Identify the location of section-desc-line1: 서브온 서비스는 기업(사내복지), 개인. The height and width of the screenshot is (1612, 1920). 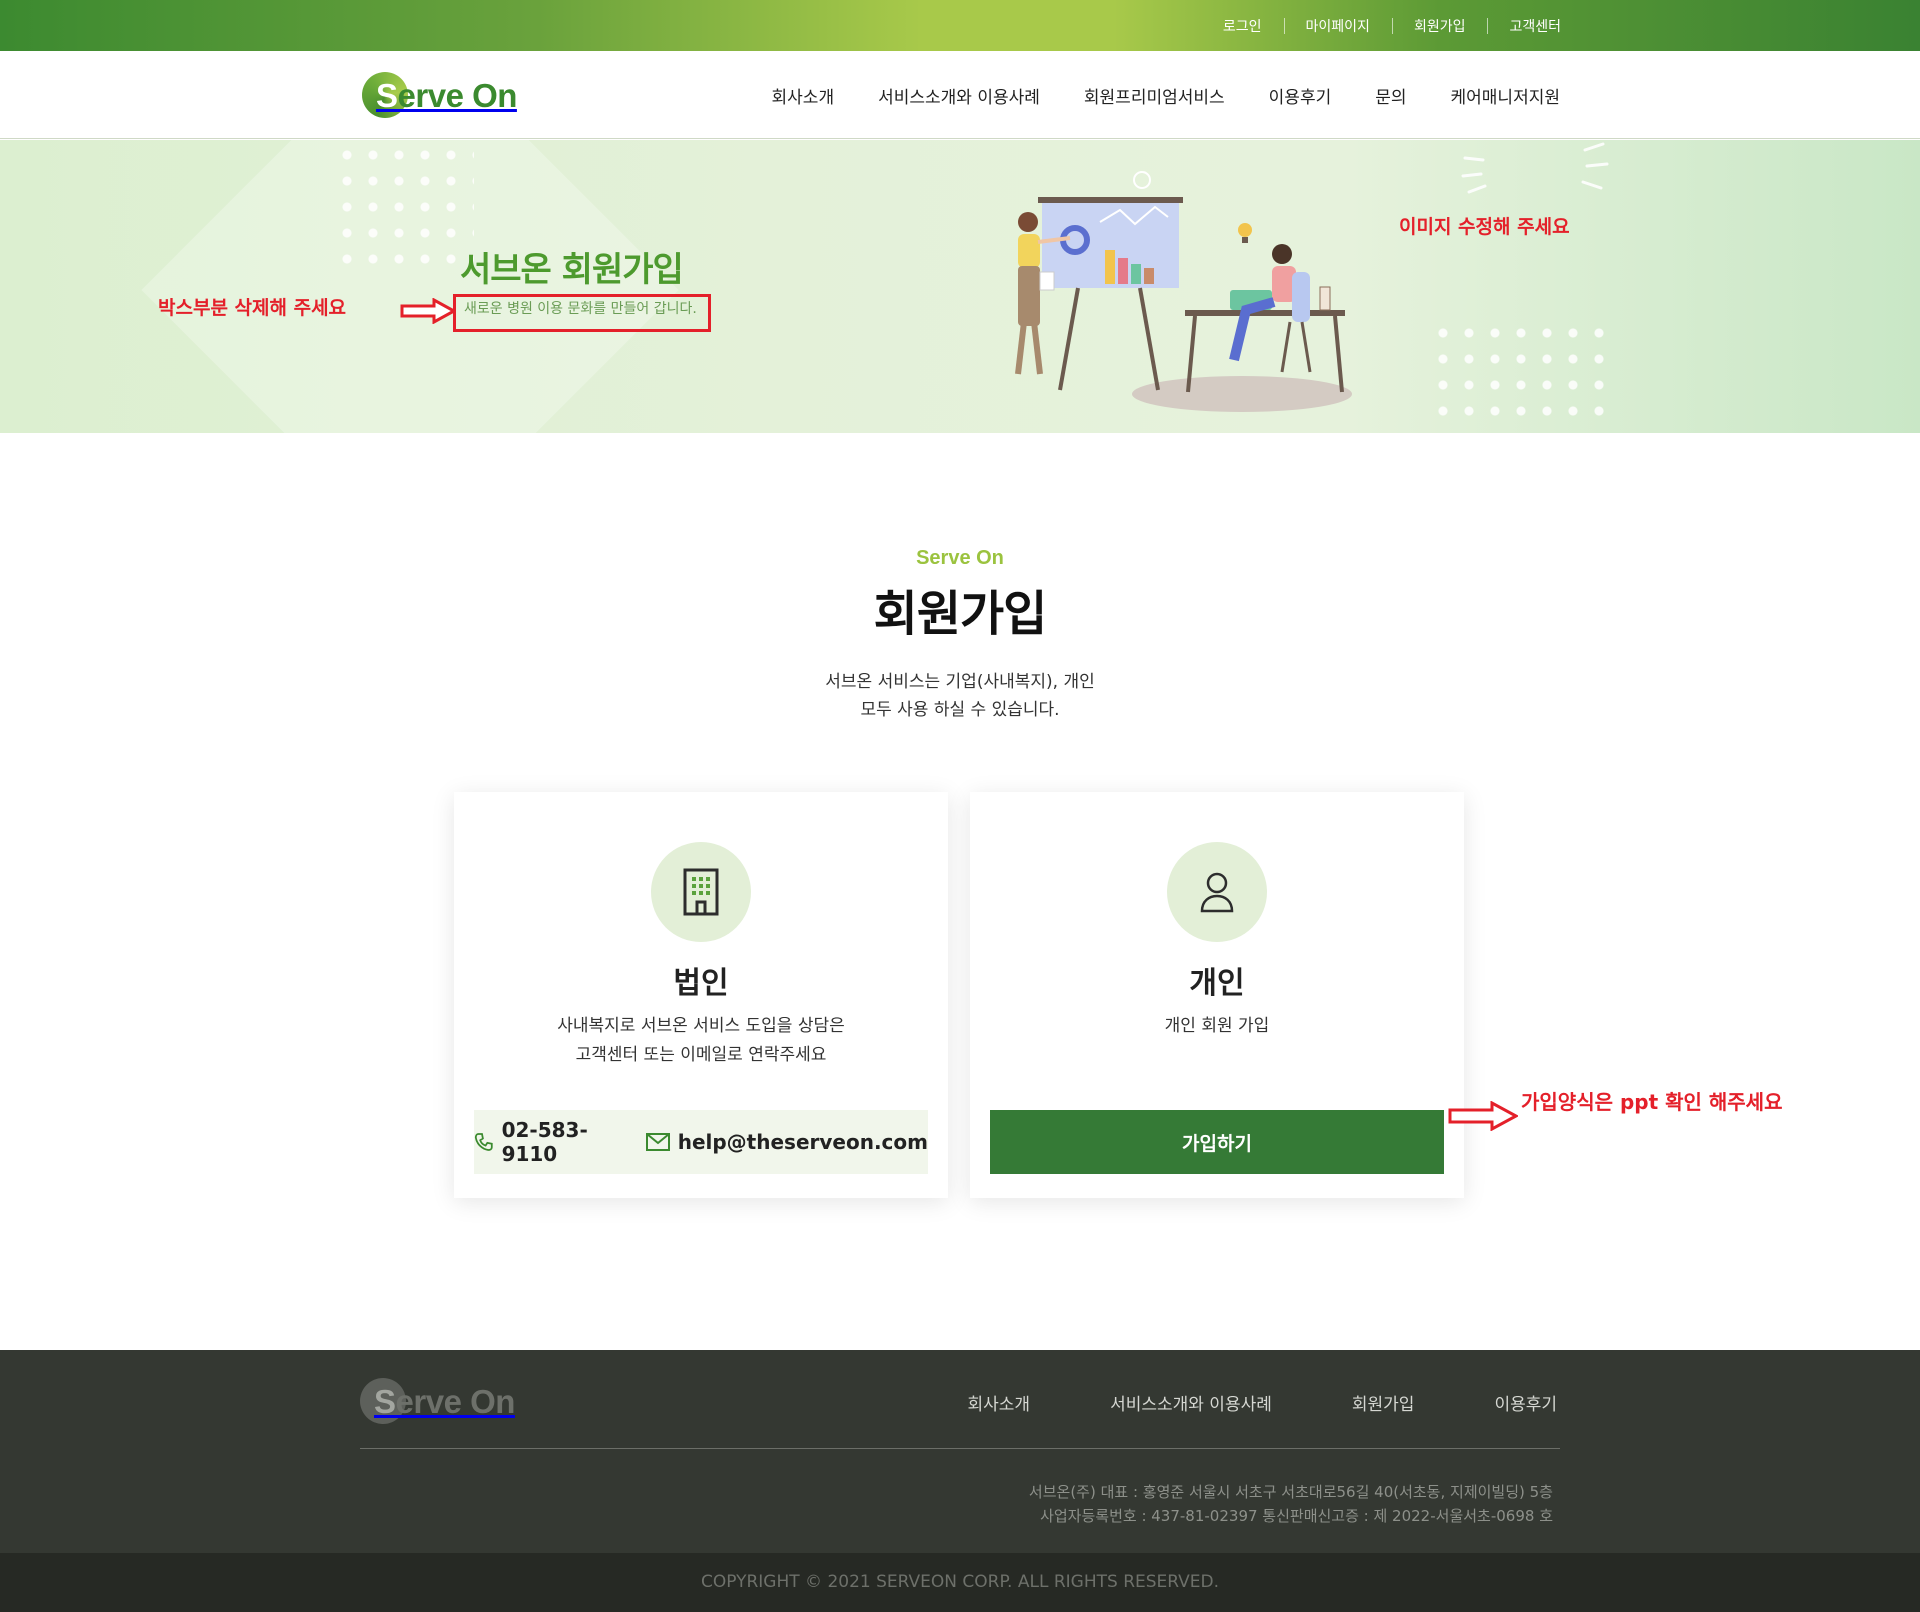
(960, 682).